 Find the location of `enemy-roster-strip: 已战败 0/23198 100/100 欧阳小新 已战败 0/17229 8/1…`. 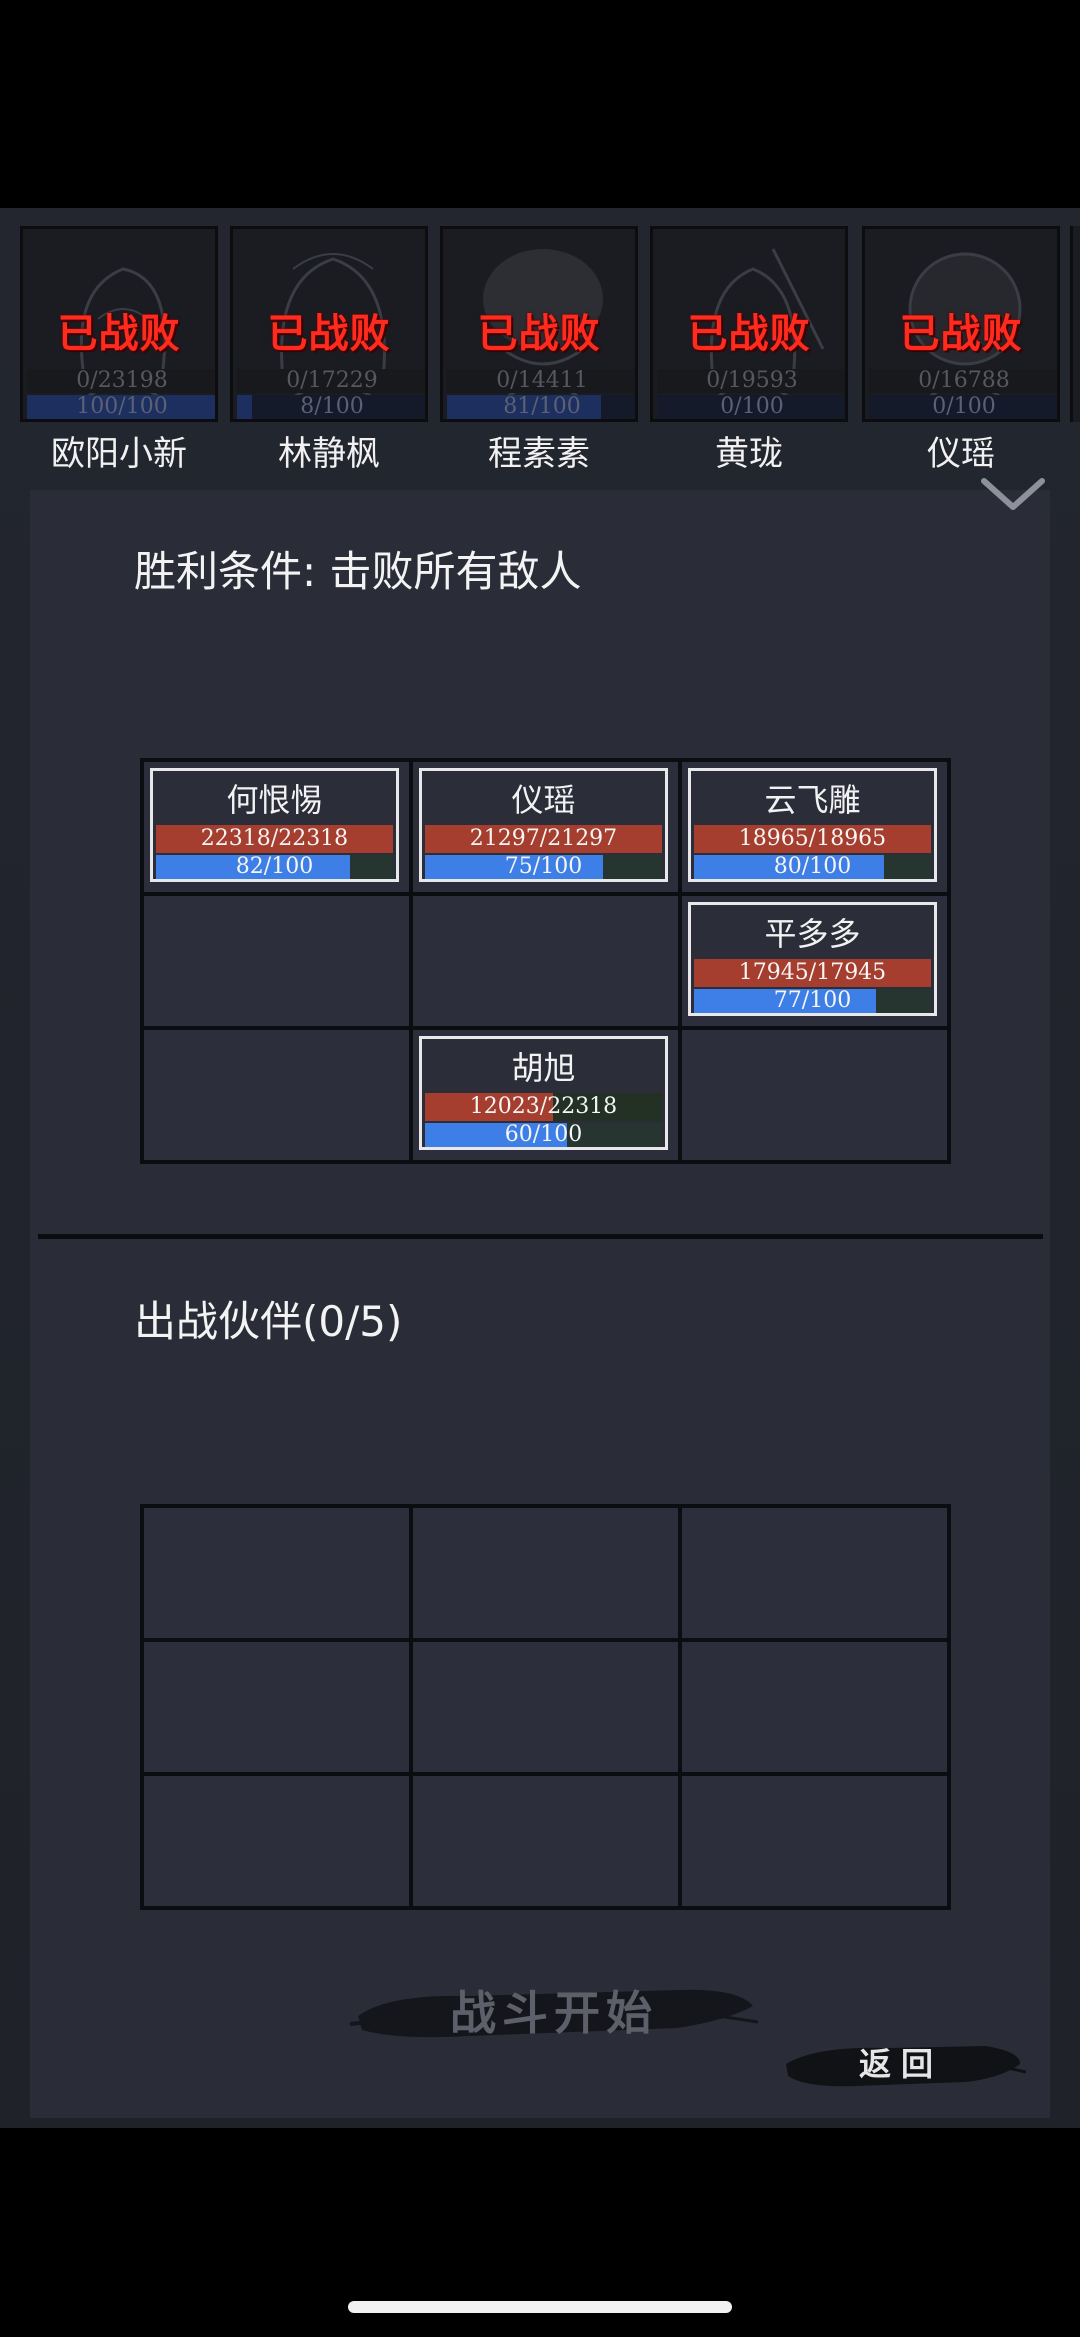

enemy-roster-strip: 已战败 0/23198 100/100 欧阳小新 已战败 0/17229 8/1… is located at coordinates (540, 347).